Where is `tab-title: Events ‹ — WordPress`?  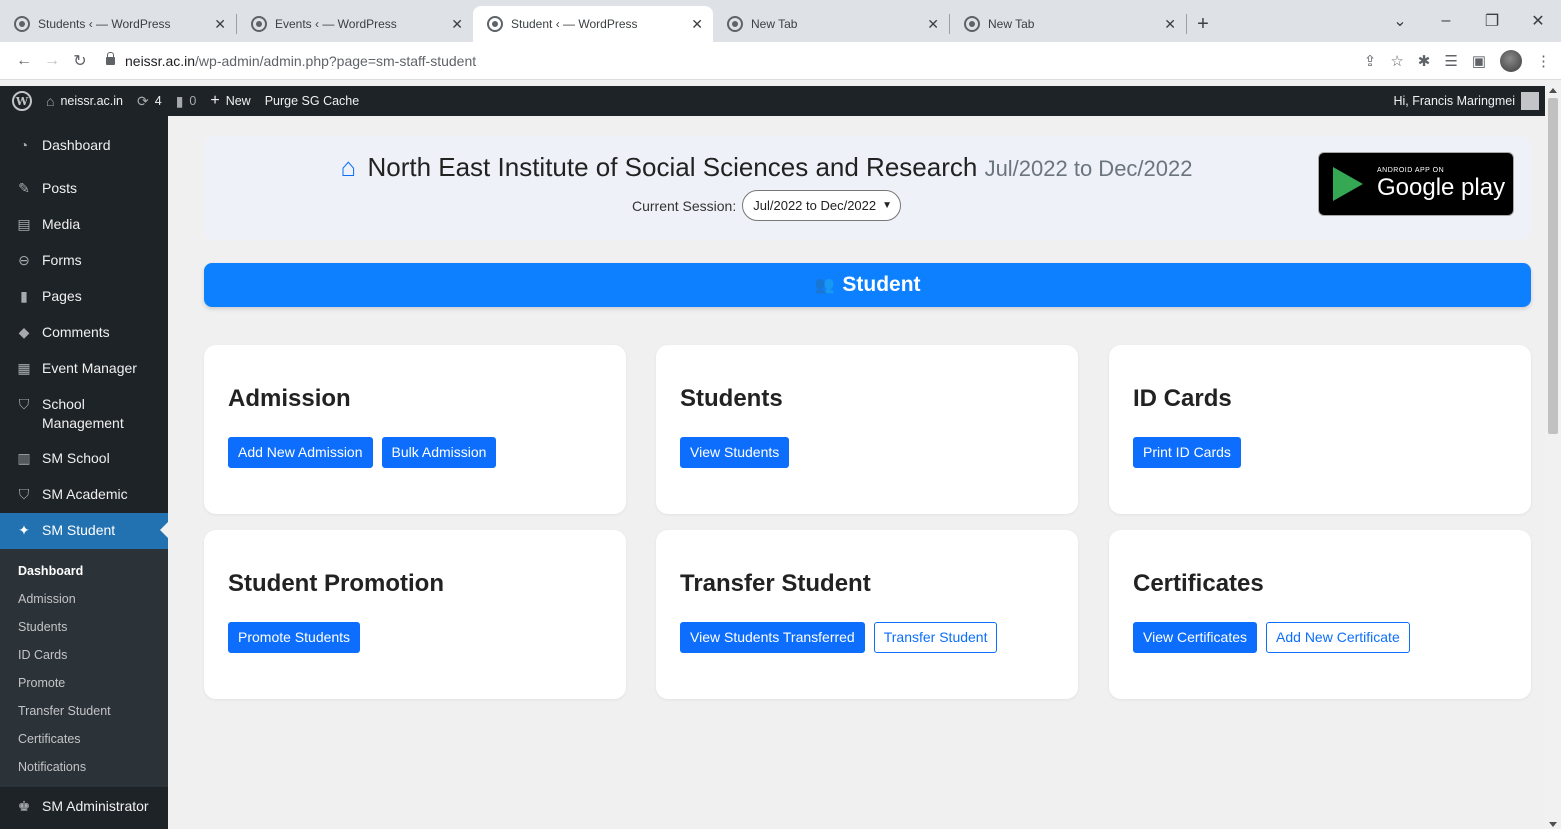 tab-title: Events ‹ — WordPress is located at coordinates (336, 24).